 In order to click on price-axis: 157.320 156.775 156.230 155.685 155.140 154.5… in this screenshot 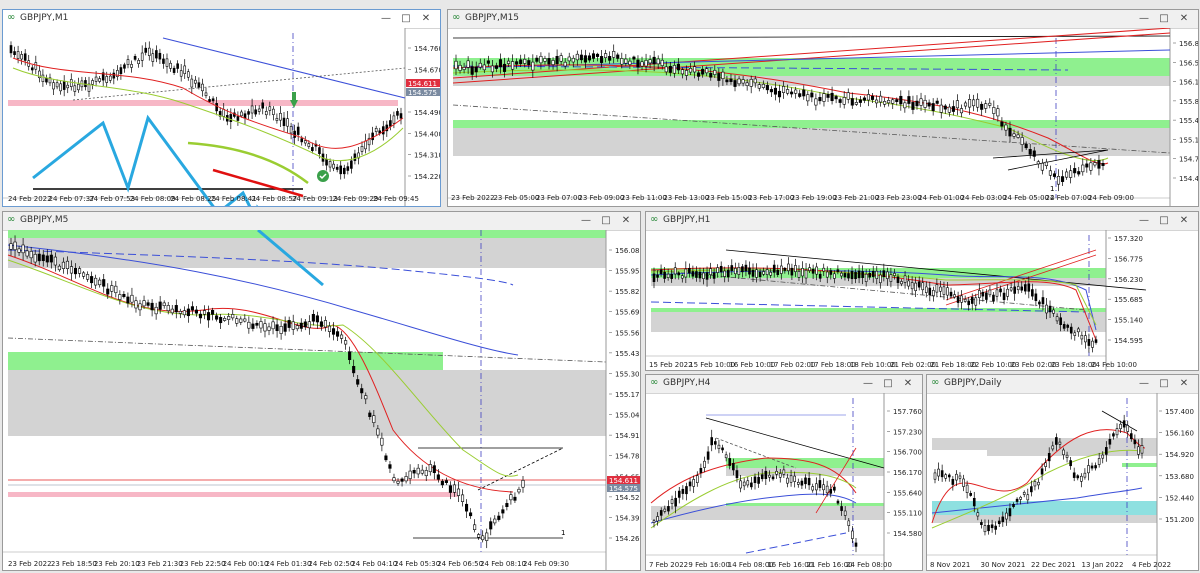, I will do `click(1125, 290)`.